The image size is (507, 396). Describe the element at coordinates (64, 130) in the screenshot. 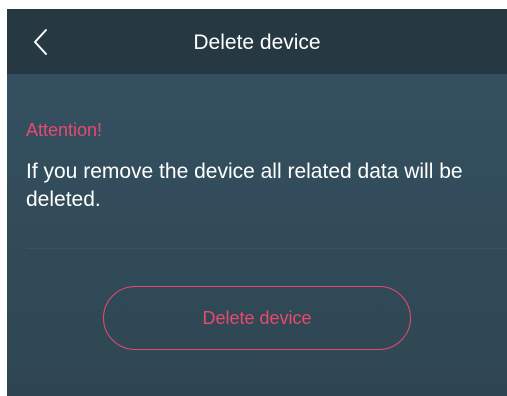

I see `attention-label: Attention!` at that location.